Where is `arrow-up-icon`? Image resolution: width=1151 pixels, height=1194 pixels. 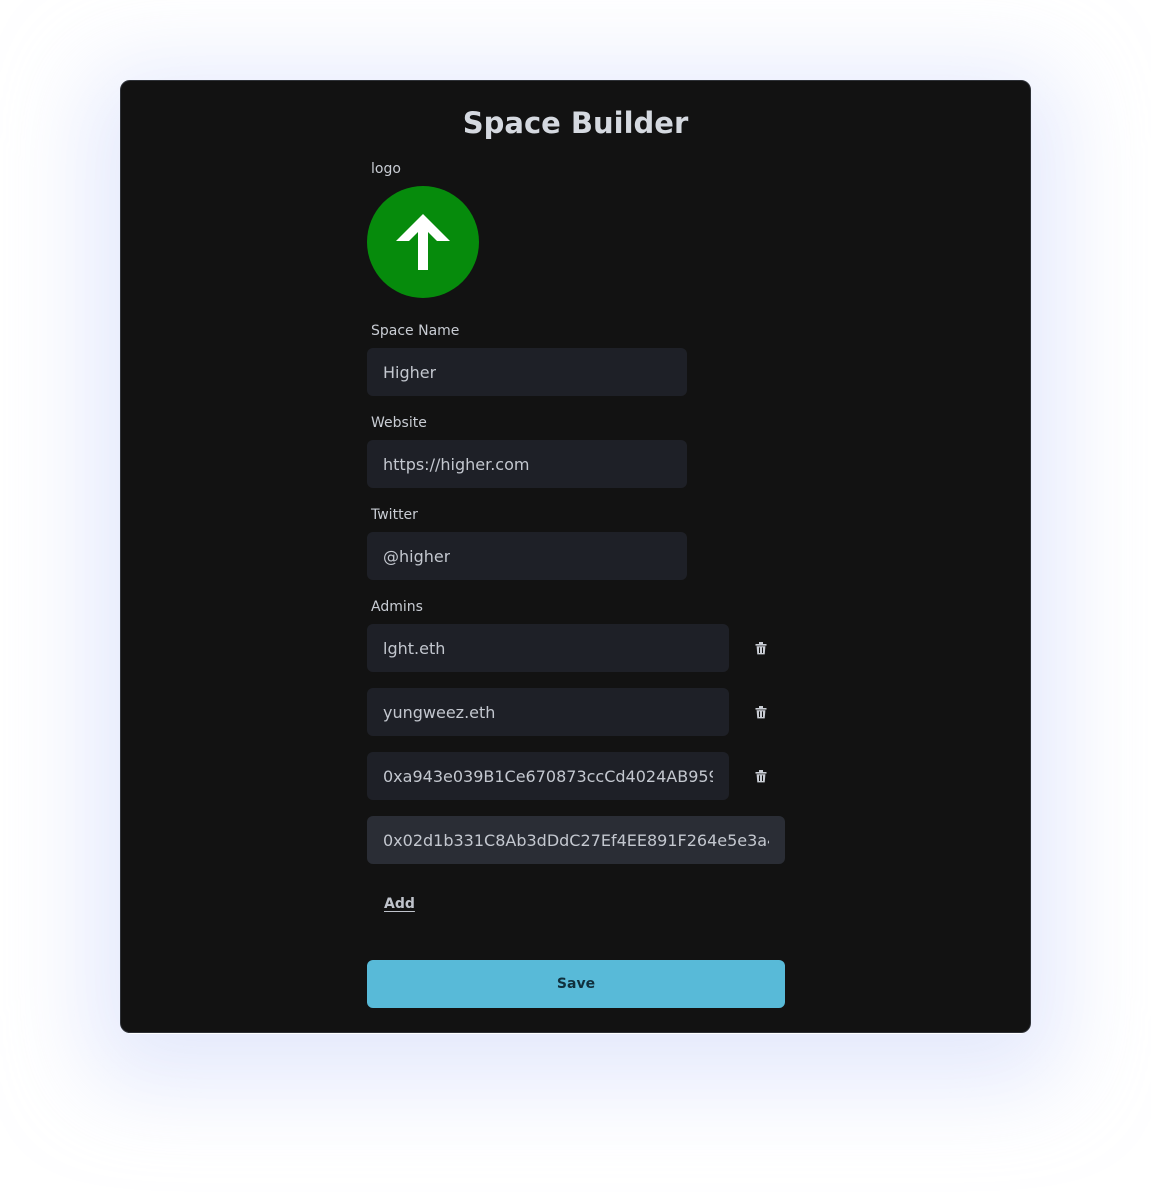
arrow-up-icon is located at coordinates (423, 242).